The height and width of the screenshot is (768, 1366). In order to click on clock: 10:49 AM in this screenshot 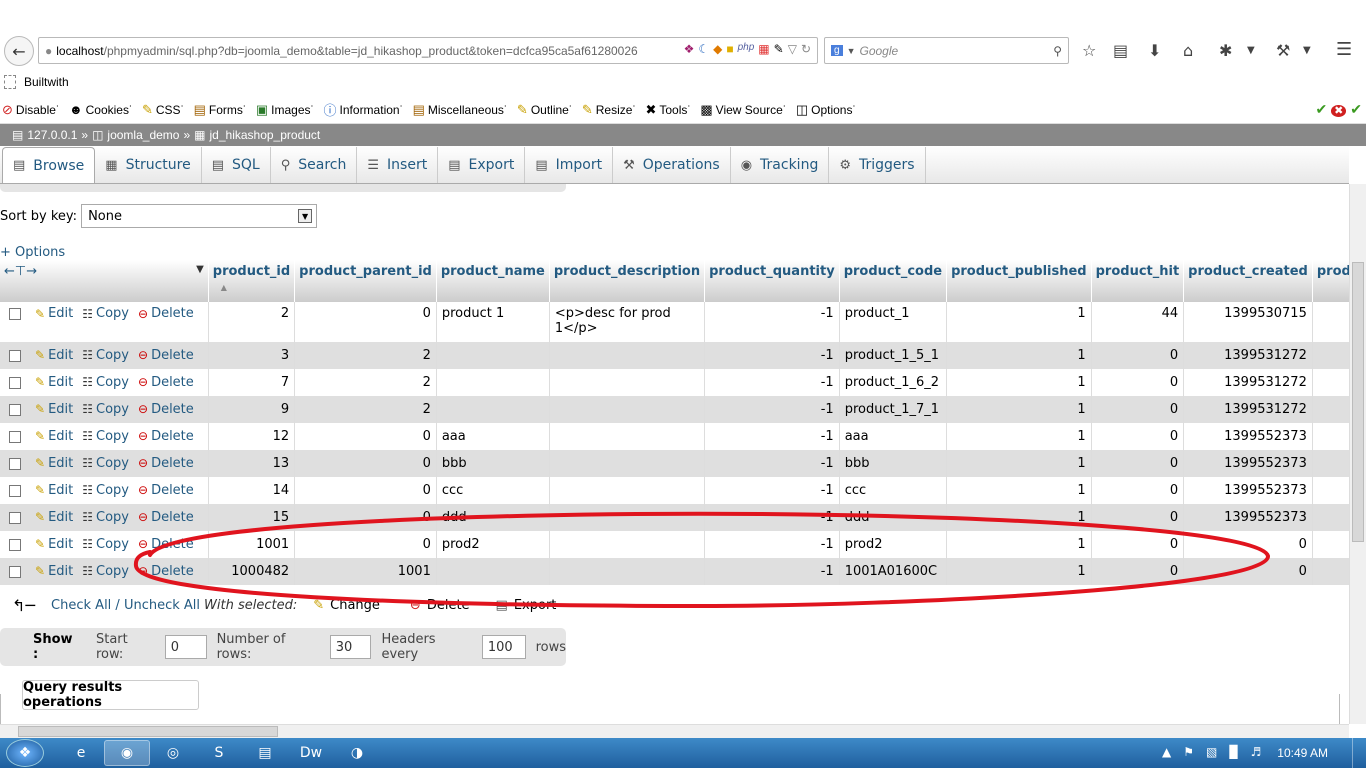, I will do `click(1302, 753)`.